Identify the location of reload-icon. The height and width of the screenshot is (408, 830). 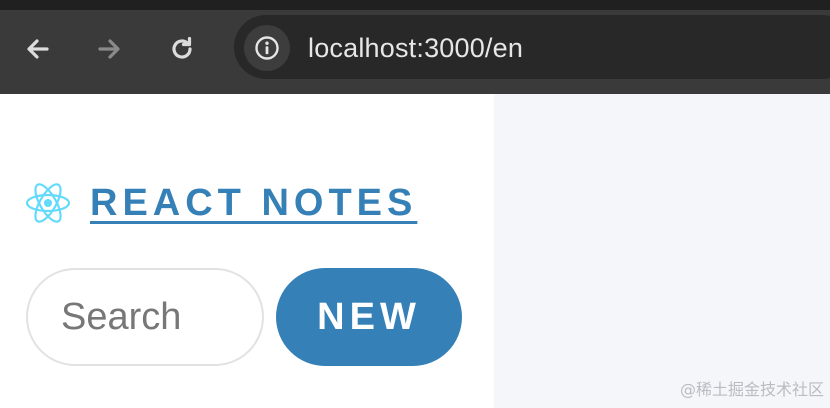
(182, 47).